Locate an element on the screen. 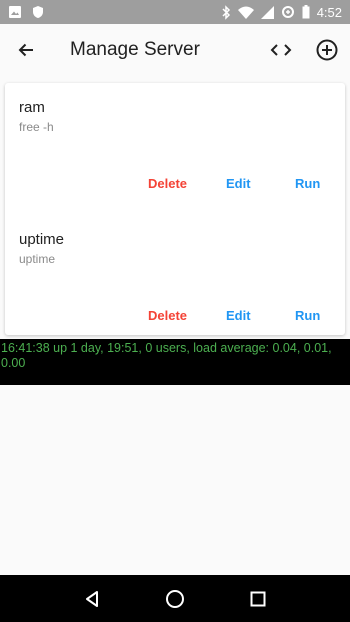 The height and width of the screenshot is (622, 350). page-title: Manage Server is located at coordinates (135, 49).